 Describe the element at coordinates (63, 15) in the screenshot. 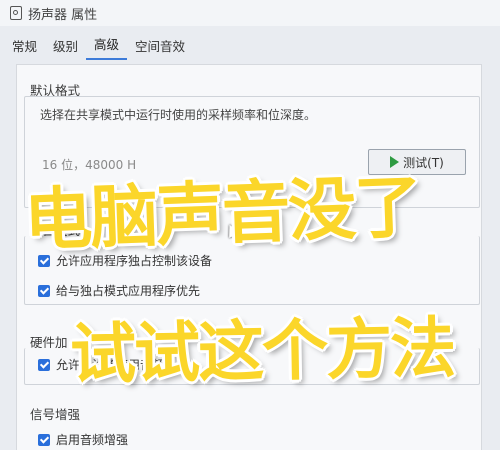

I see `window-title: 扬声器 属性` at that location.